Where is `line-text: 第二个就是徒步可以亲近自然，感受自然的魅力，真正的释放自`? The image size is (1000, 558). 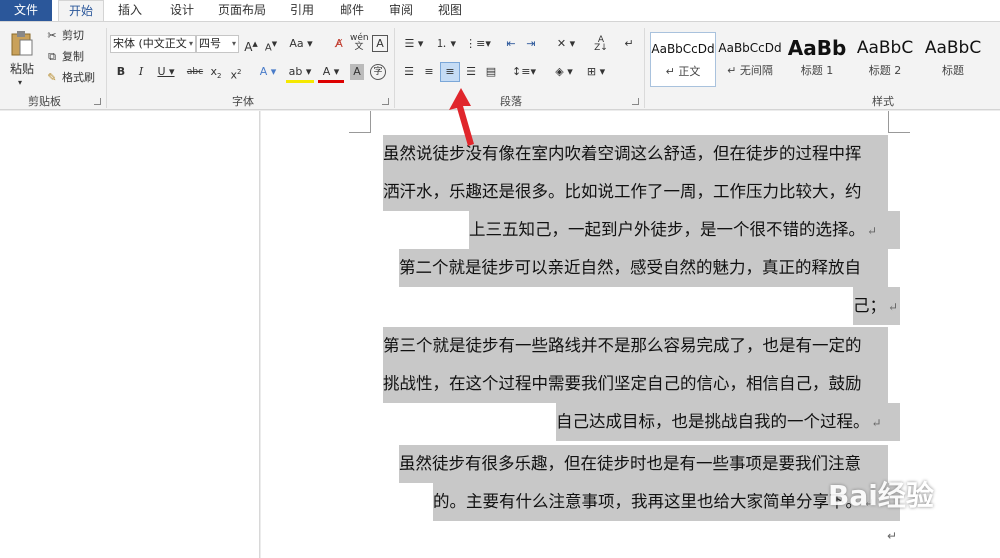 line-text: 第二个就是徒步可以亲近自然，感受自然的魅力，真正的释放自 is located at coordinates (630, 267).